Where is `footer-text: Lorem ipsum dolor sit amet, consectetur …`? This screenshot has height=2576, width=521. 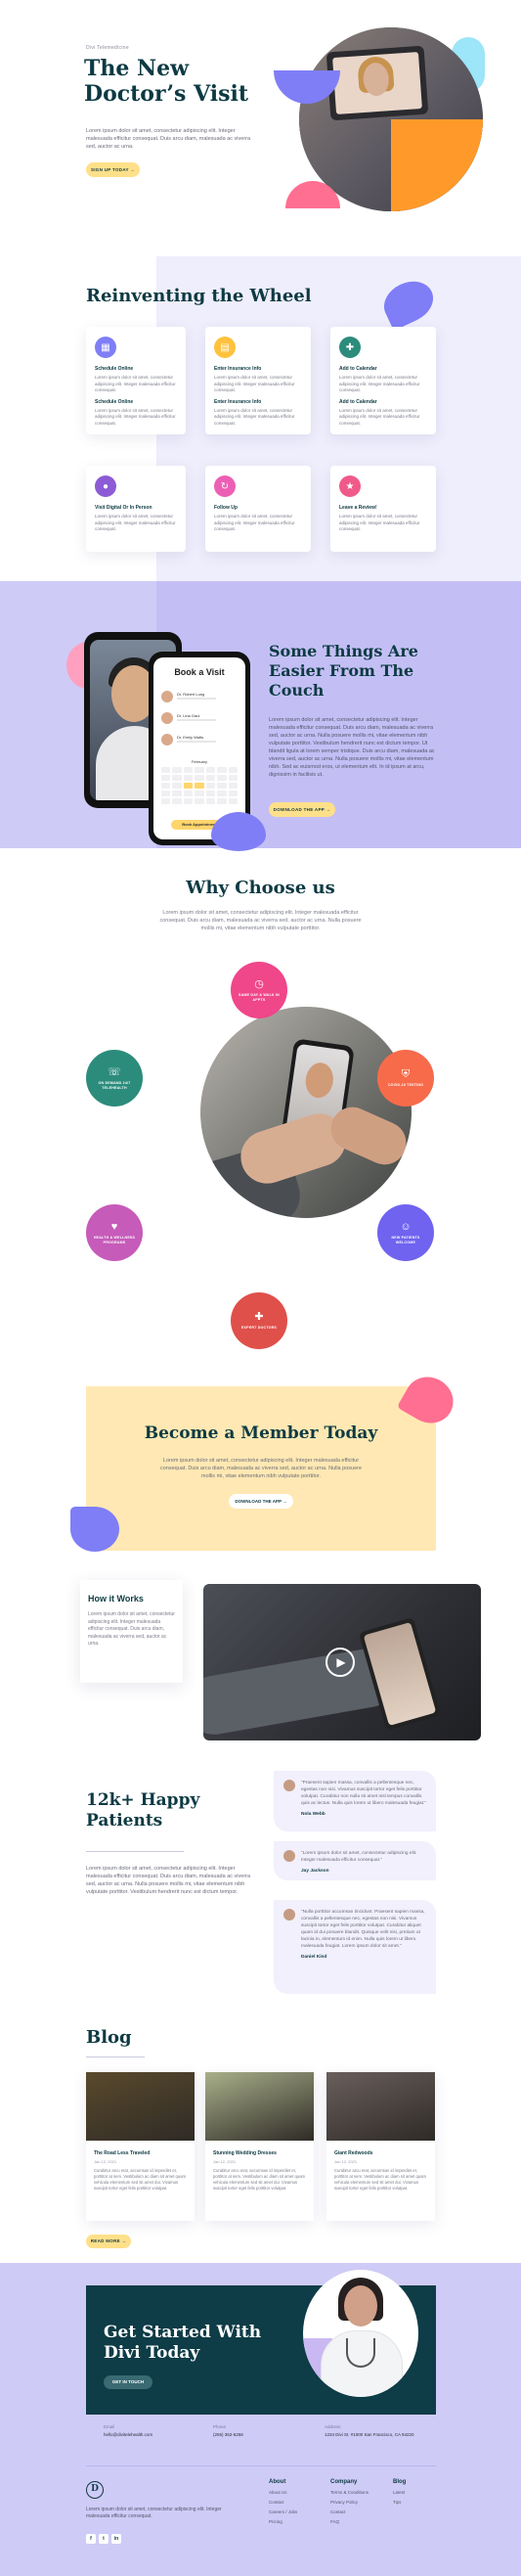 footer-text: Lorem ipsum dolor sit amet, consectetur … is located at coordinates (154, 2513).